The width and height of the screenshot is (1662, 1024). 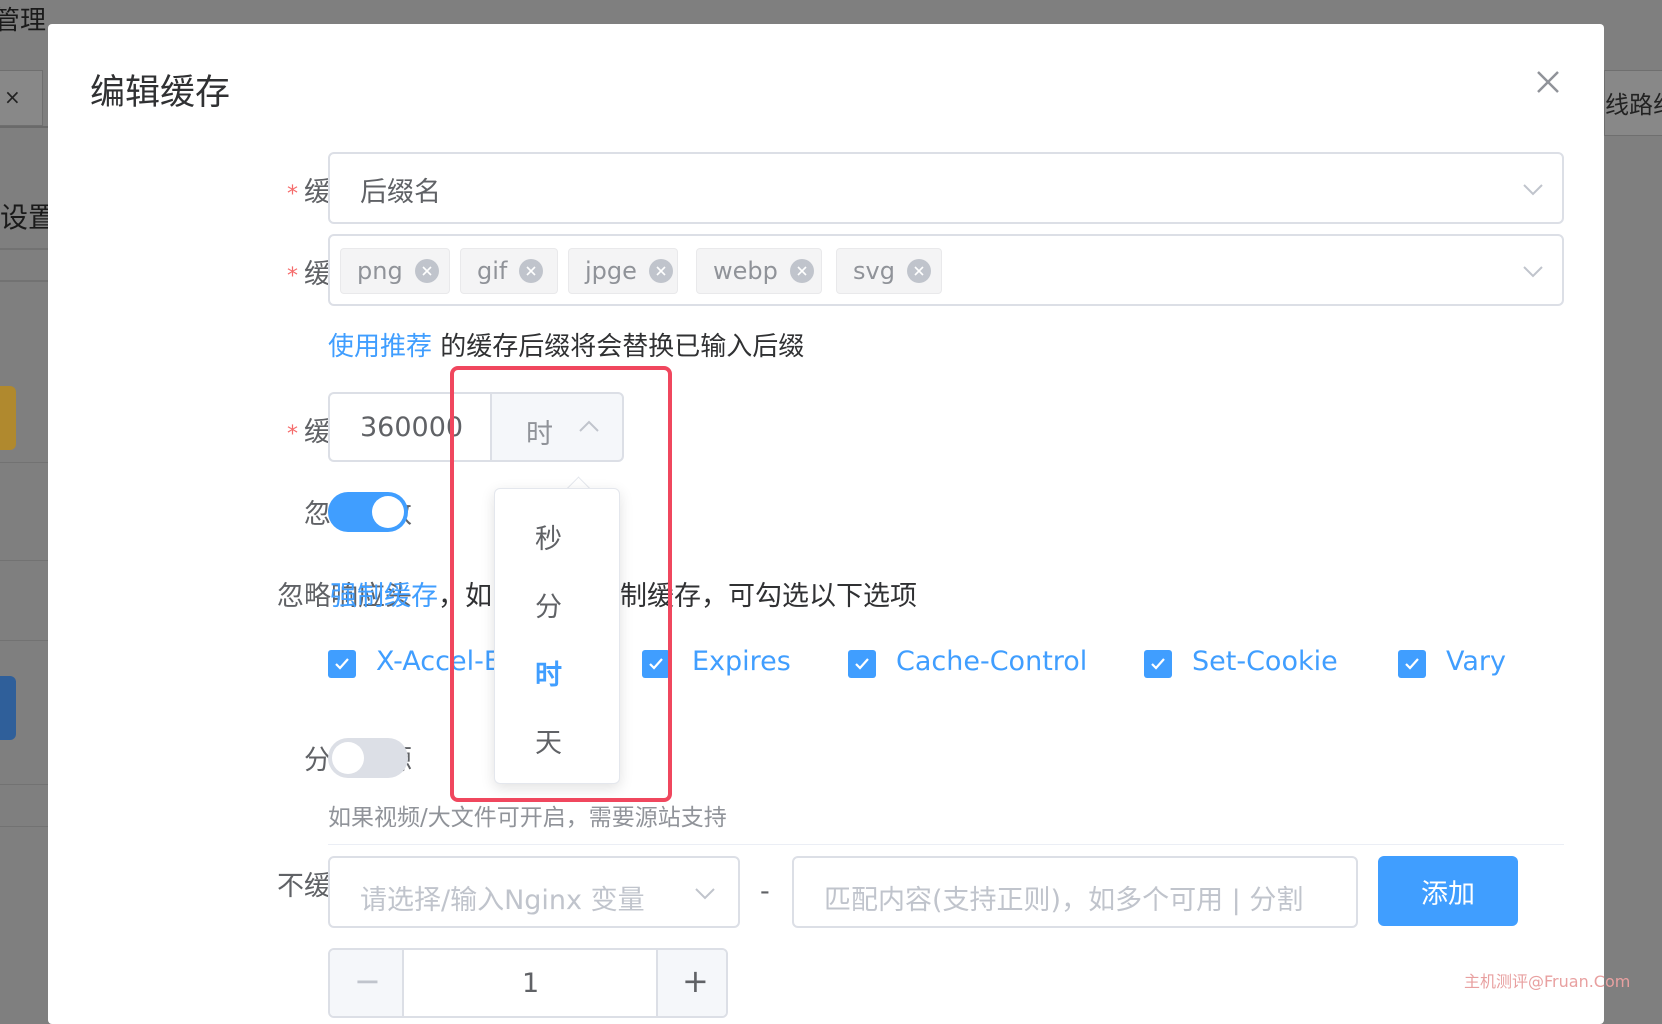 I want to click on close-button, so click(x=1548, y=82).